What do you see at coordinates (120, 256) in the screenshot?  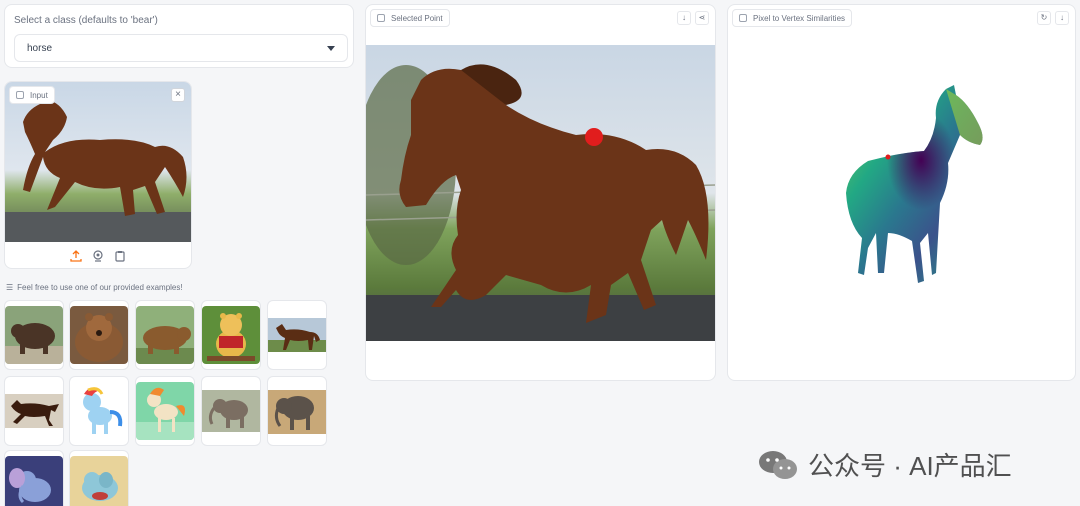 I see `clipboard-icon` at bounding box center [120, 256].